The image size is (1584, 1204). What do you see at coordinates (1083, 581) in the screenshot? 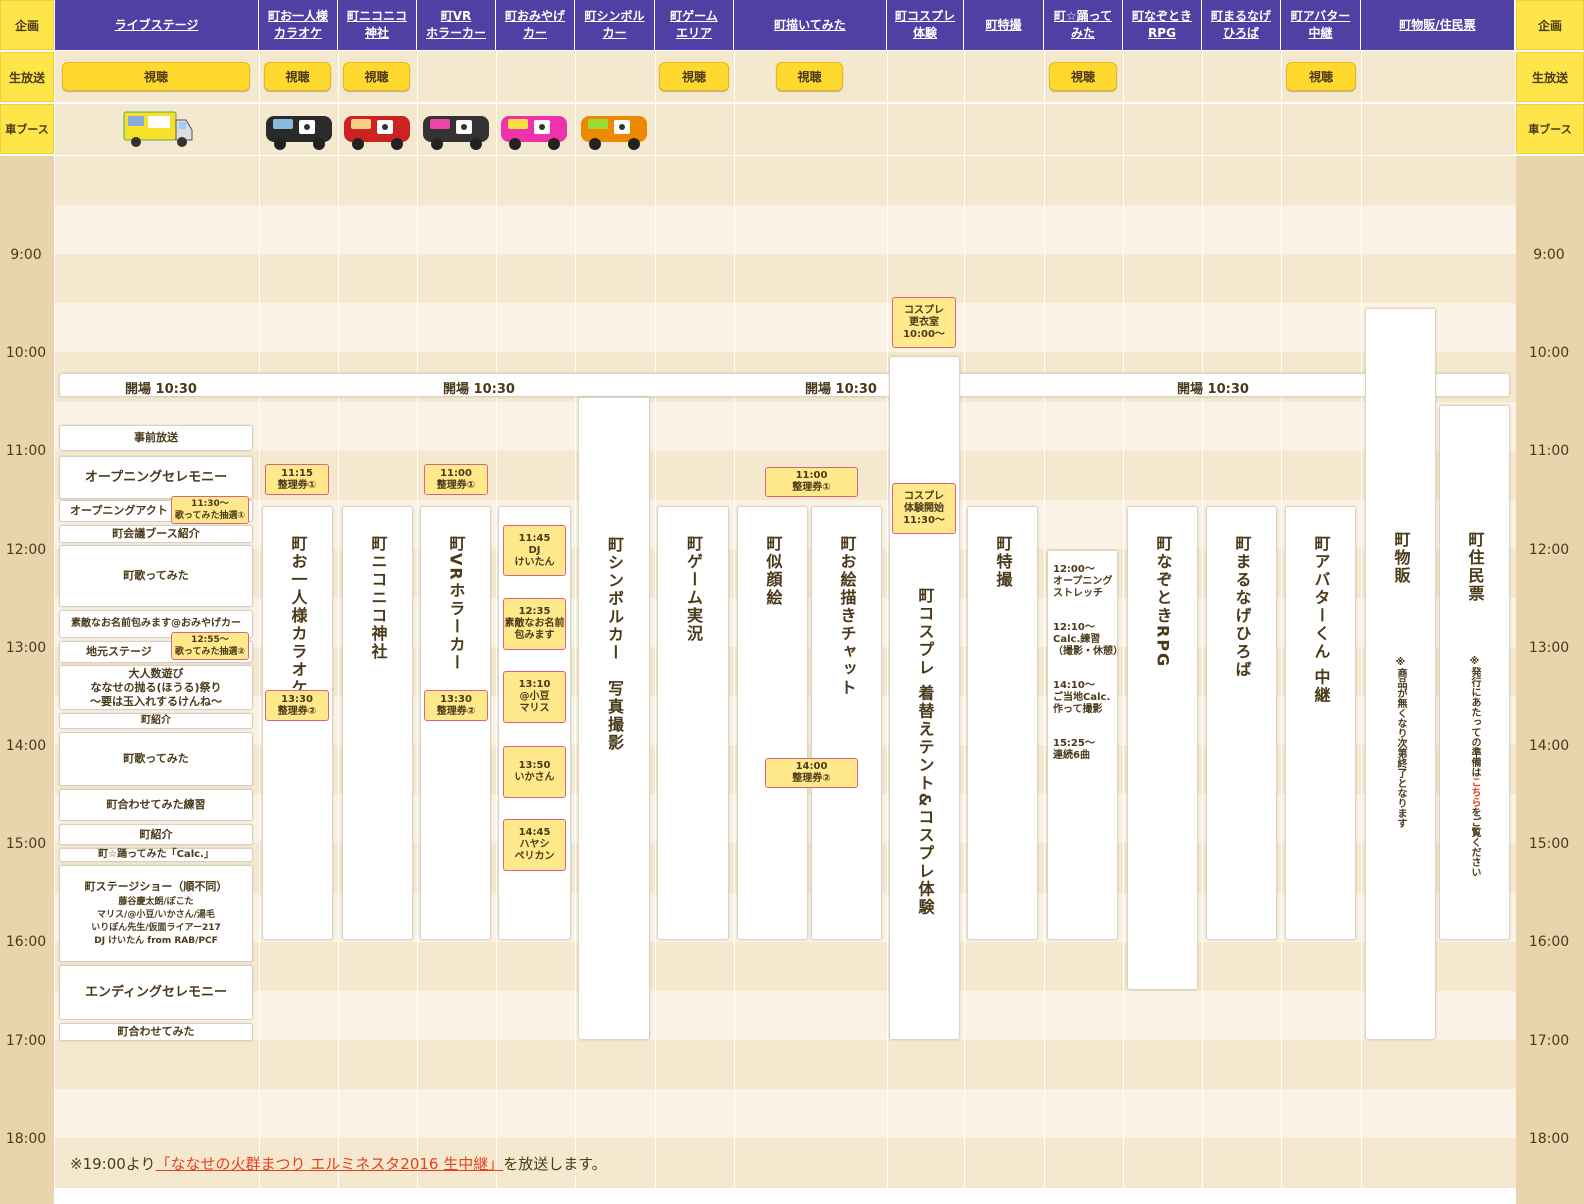
I see `dance-item: 12:00～ オープニング ストレッチ` at bounding box center [1083, 581].